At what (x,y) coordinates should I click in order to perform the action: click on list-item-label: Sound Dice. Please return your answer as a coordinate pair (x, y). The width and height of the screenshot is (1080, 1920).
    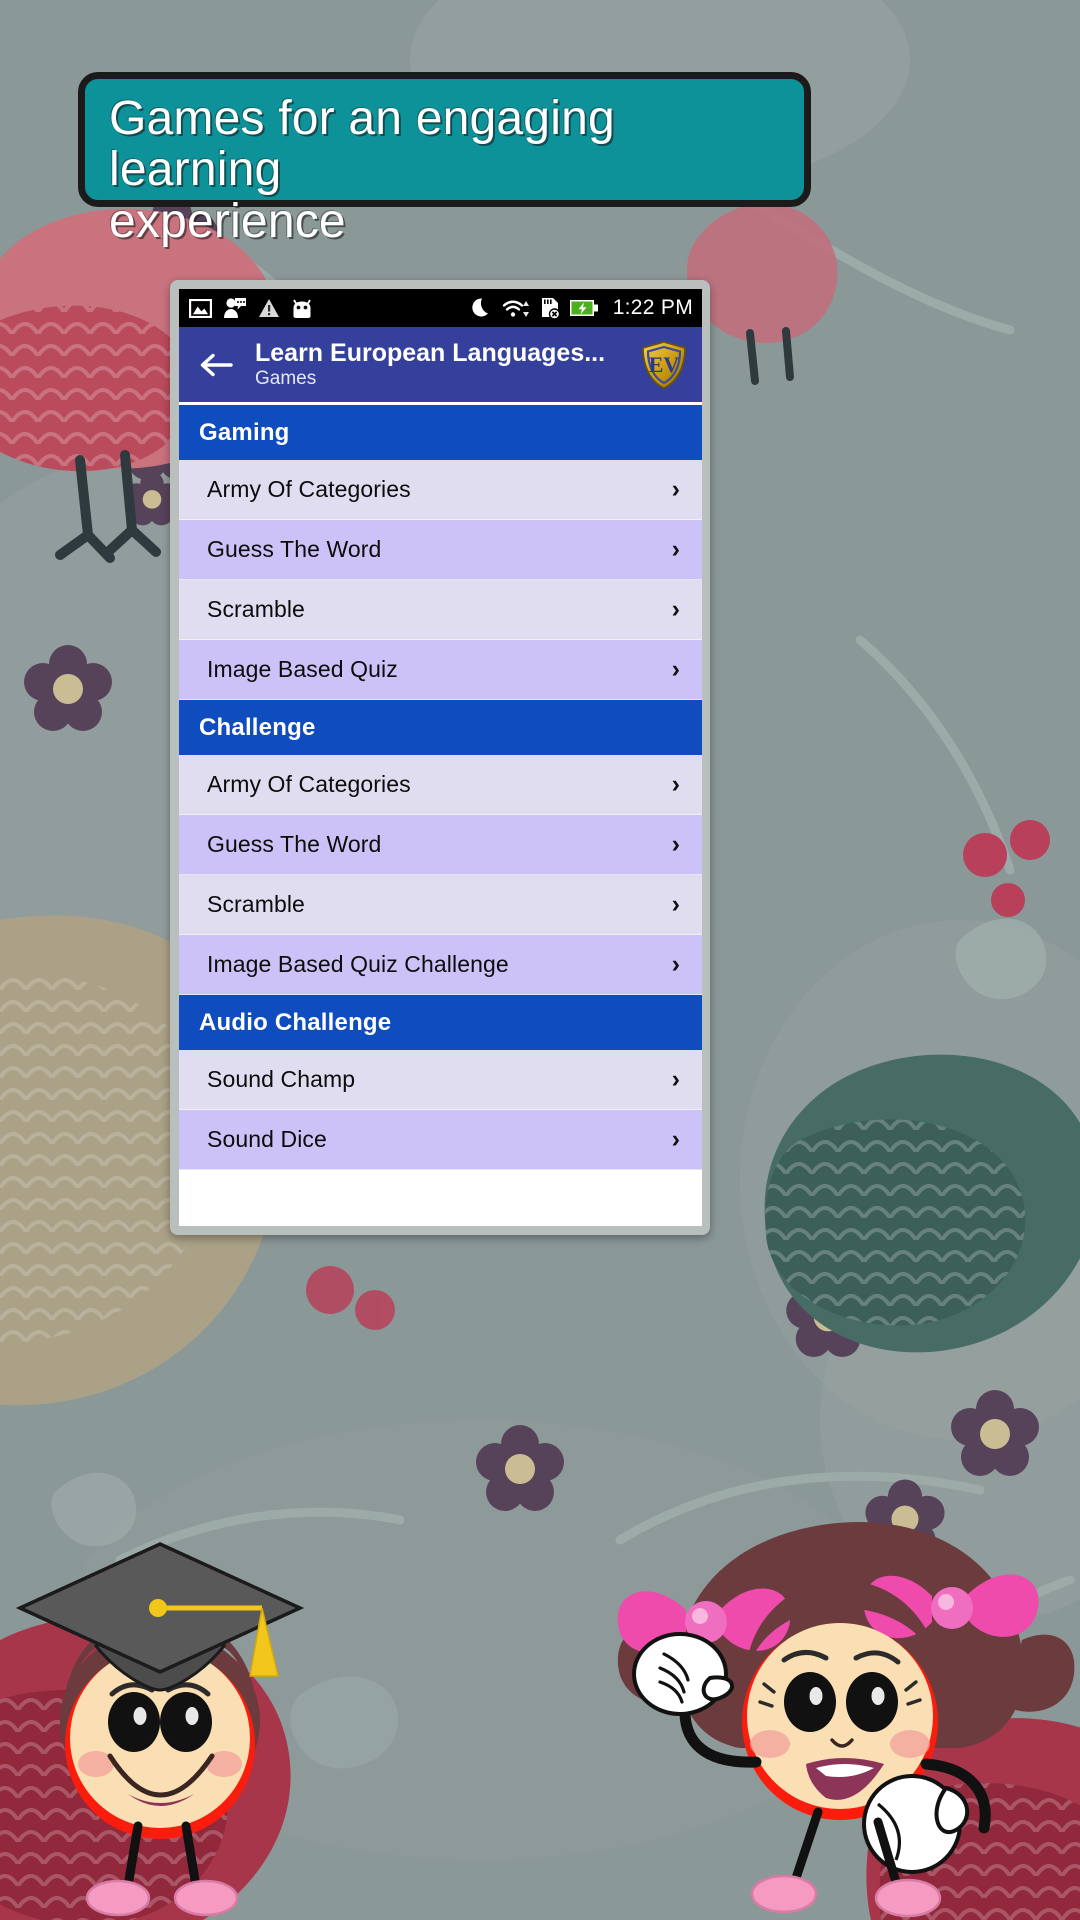
    Looking at the image, I should click on (267, 1139).